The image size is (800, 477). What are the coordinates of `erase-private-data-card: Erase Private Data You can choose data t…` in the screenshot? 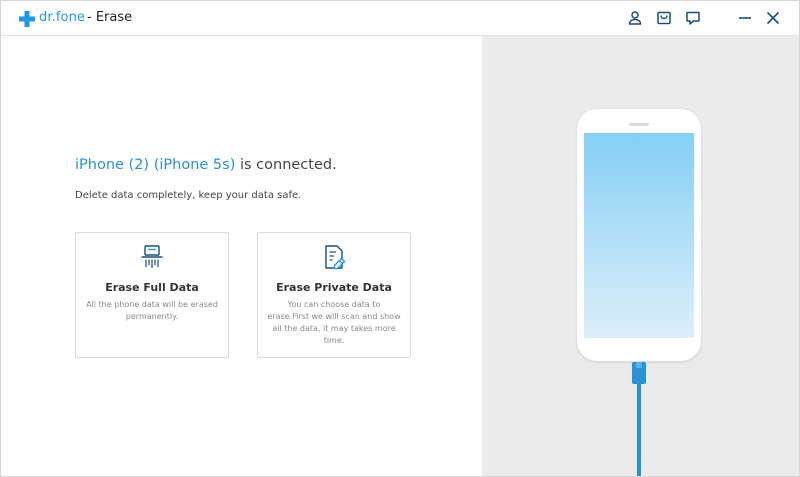 It's located at (334, 295).